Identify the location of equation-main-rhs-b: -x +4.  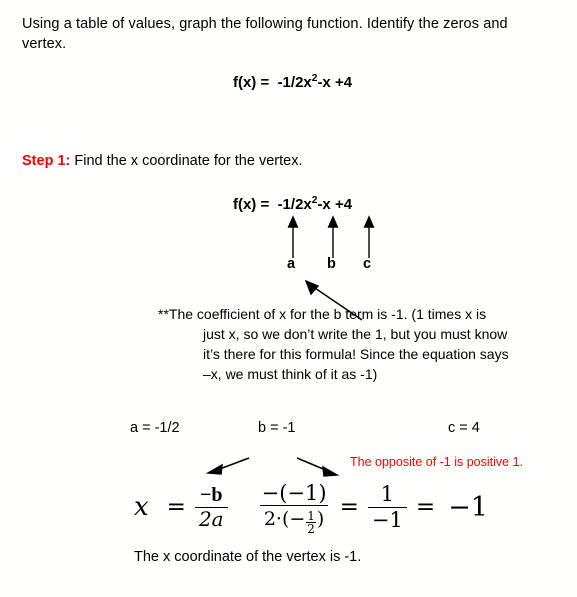
(335, 82).